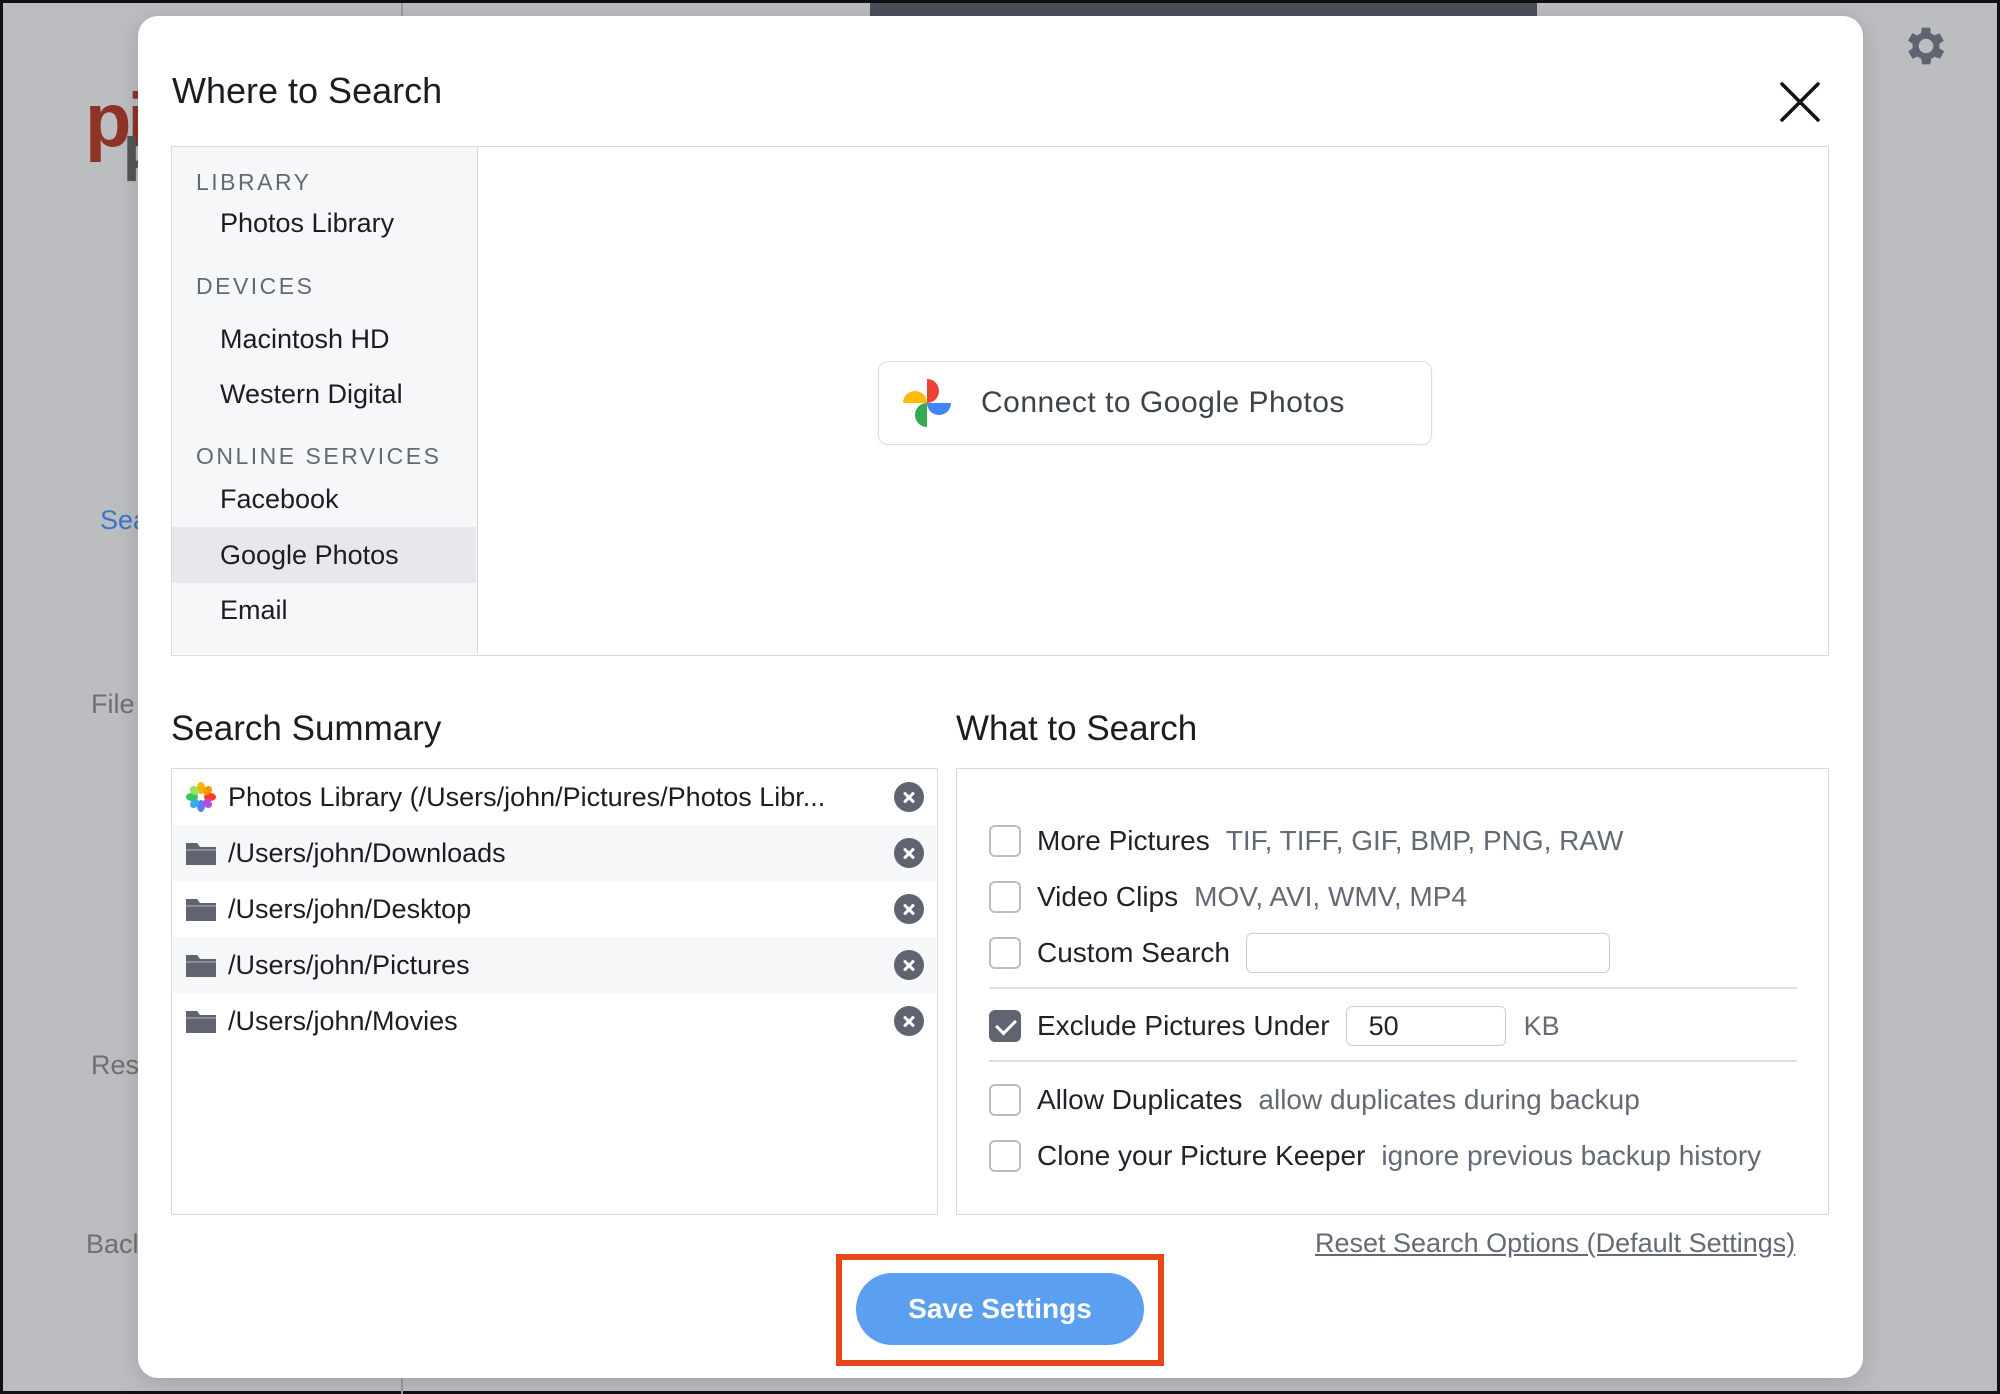 This screenshot has width=2000, height=1394. What do you see at coordinates (112, 1244) in the screenshot?
I see `background-nav-backup: Bacl` at bounding box center [112, 1244].